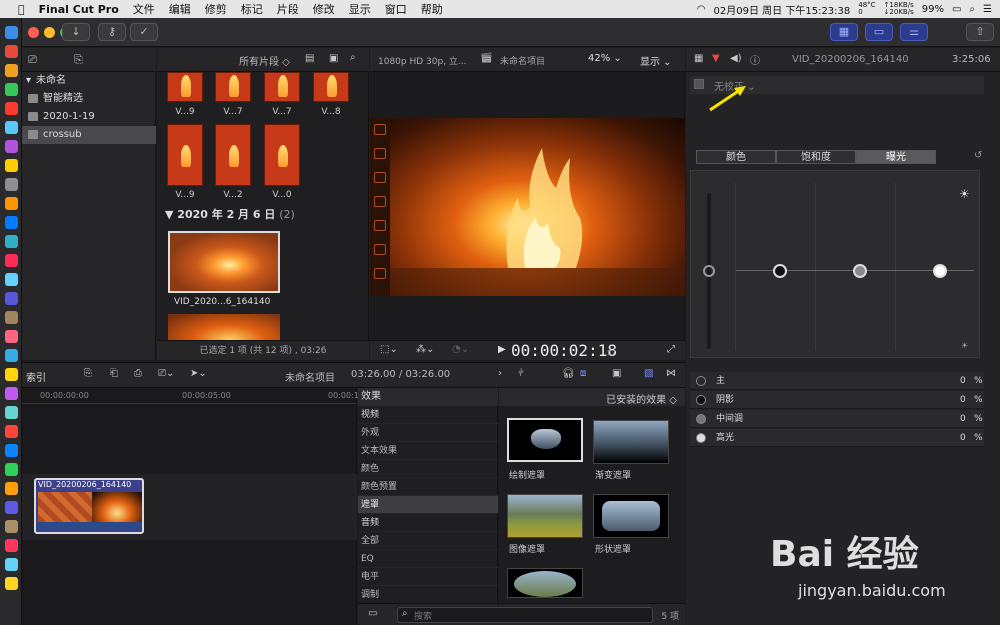 The height and width of the screenshot is (625, 1000). I want to click on audio-inspector-icon: ◀), so click(736, 58).